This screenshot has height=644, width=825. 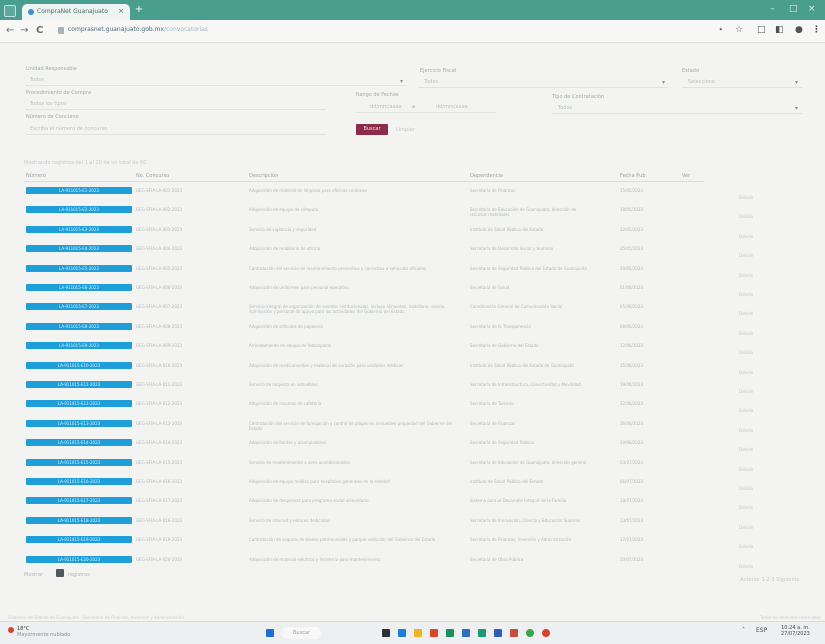 What do you see at coordinates (498, 633) in the screenshot?
I see `outlook-icon` at bounding box center [498, 633].